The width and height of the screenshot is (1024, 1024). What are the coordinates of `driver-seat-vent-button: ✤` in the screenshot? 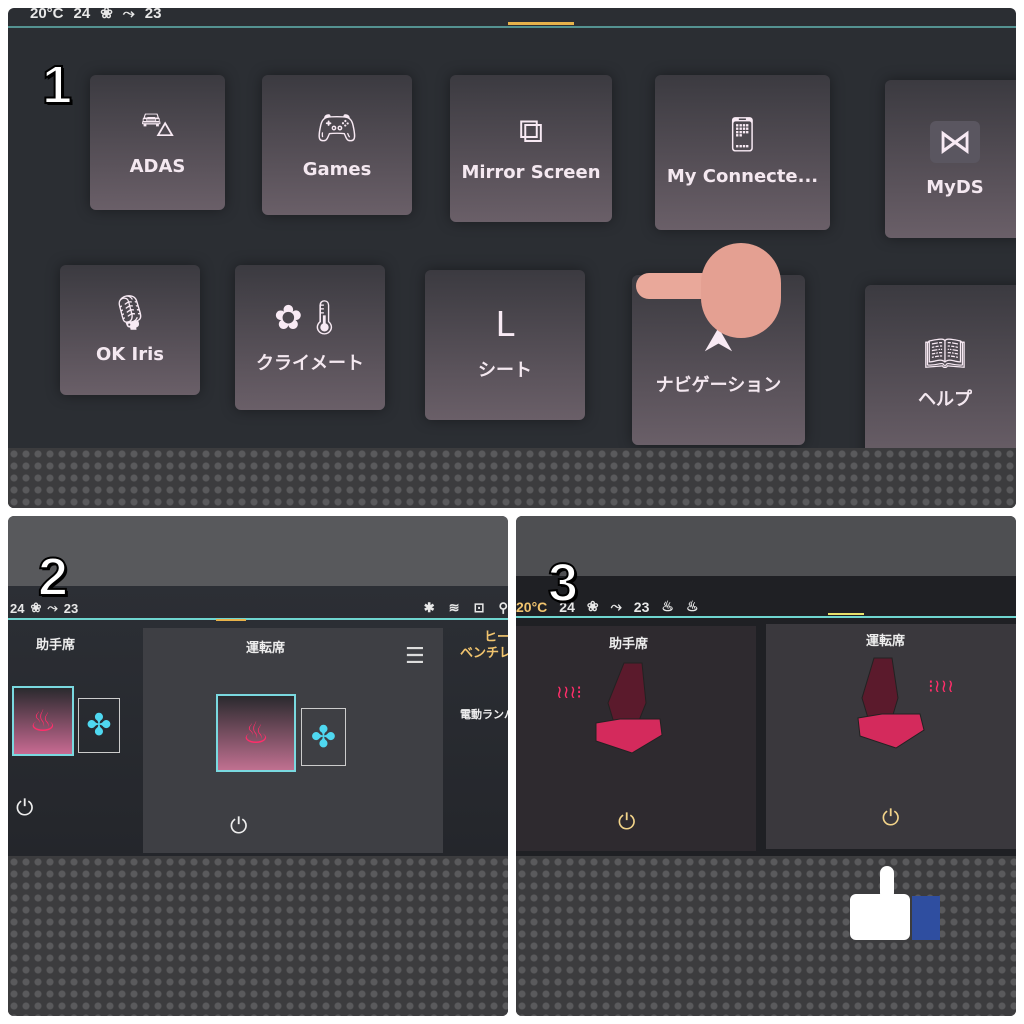 It's located at (323, 737).